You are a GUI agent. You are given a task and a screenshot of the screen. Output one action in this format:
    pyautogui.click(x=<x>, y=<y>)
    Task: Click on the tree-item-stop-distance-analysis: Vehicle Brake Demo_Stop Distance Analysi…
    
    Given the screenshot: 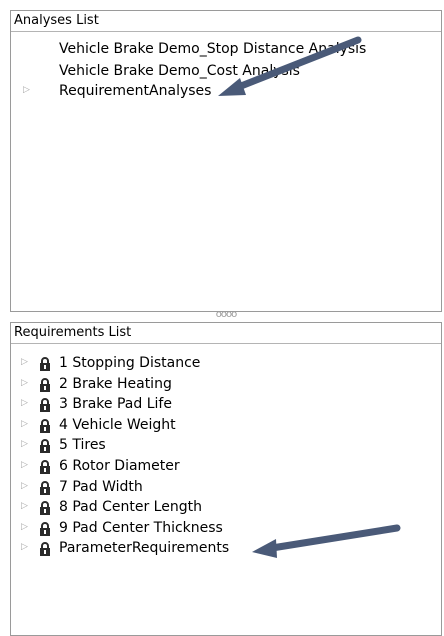 What is the action you would take?
    pyautogui.click(x=212, y=49)
    